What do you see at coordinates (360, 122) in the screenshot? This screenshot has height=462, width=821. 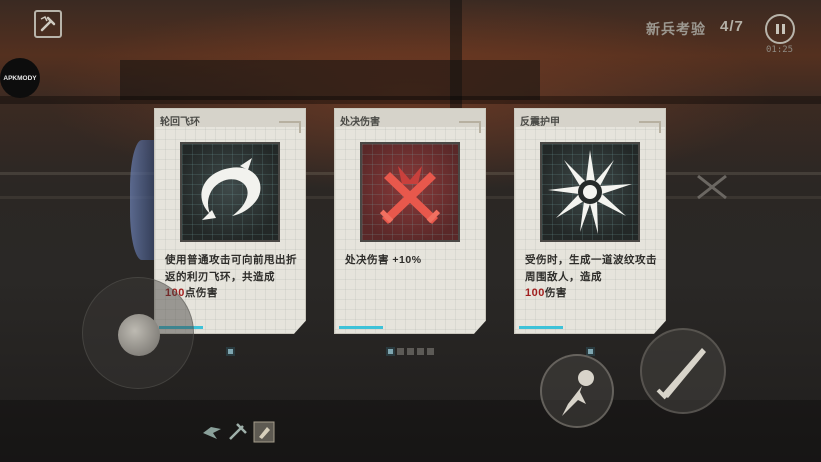 I see `card-title: 处决伤害` at bounding box center [360, 122].